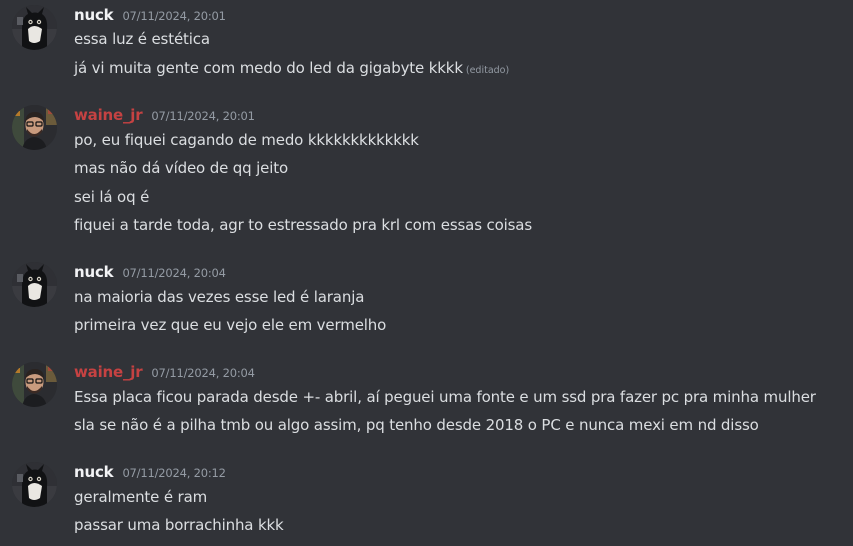 This screenshot has width=853, height=546. What do you see at coordinates (141, 497) in the screenshot?
I see `message-text: geralmente é ram` at bounding box center [141, 497].